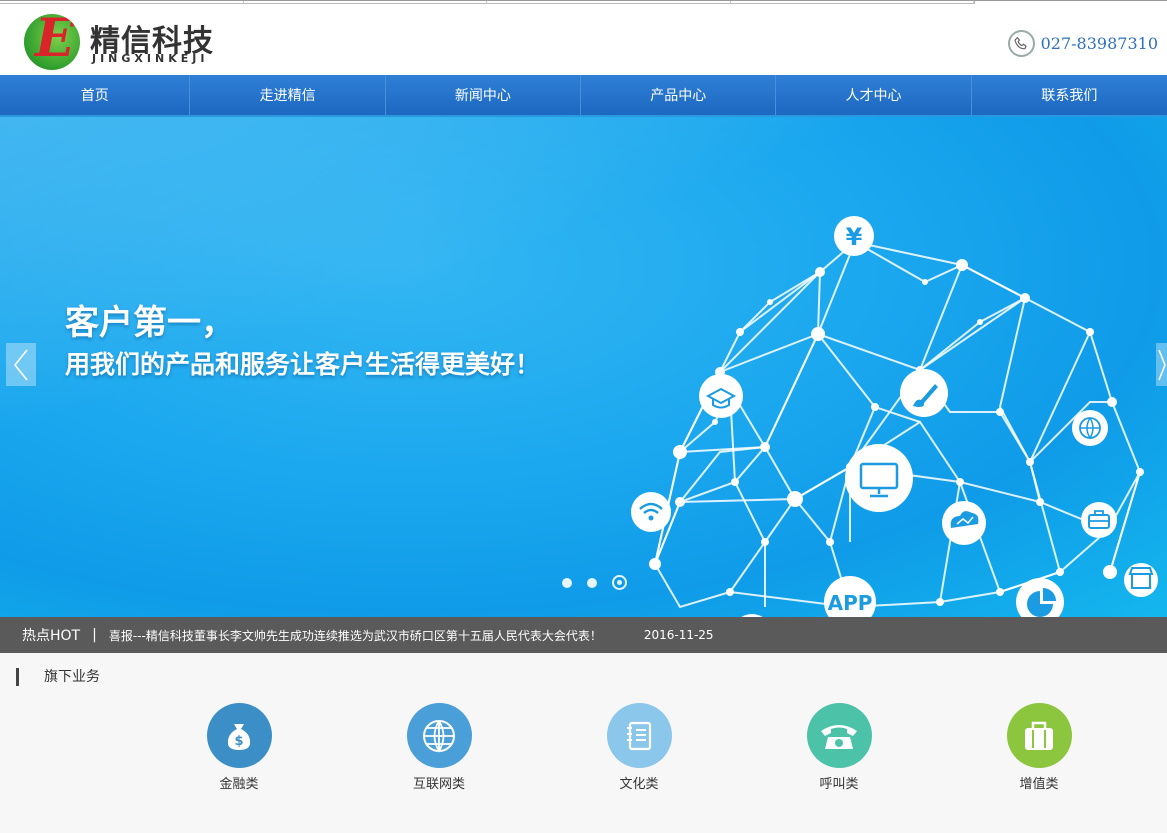  I want to click on nav-item-contact: 联系我们, so click(1069, 95).